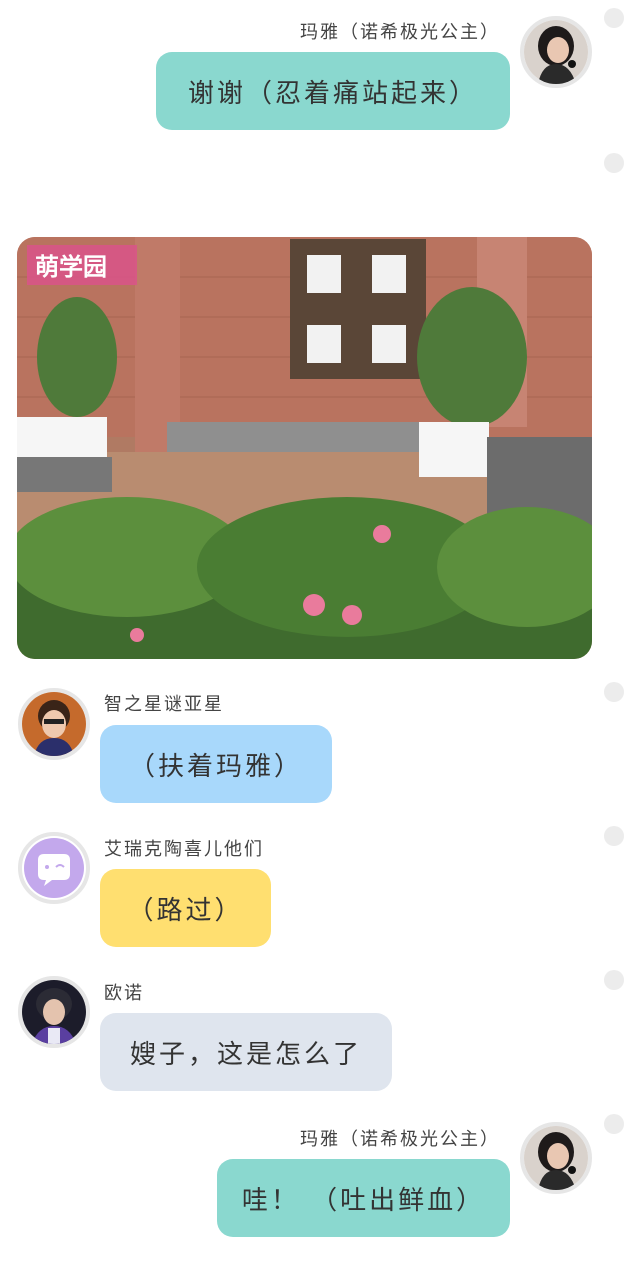 This screenshot has width=640, height=1276. I want to click on avatar-ouno-image, so click(54, 1012).